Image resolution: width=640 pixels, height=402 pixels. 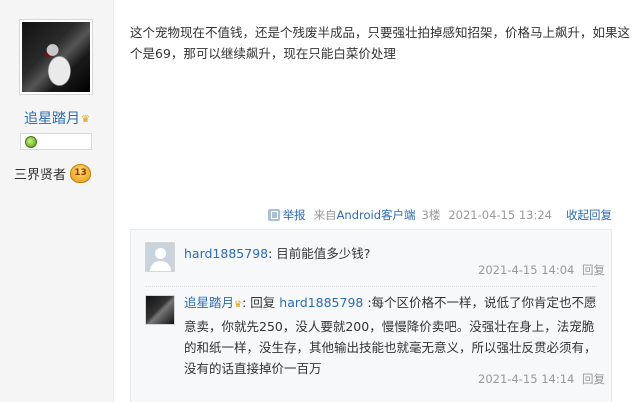 I want to click on reply-divider, so click(x=371, y=286).